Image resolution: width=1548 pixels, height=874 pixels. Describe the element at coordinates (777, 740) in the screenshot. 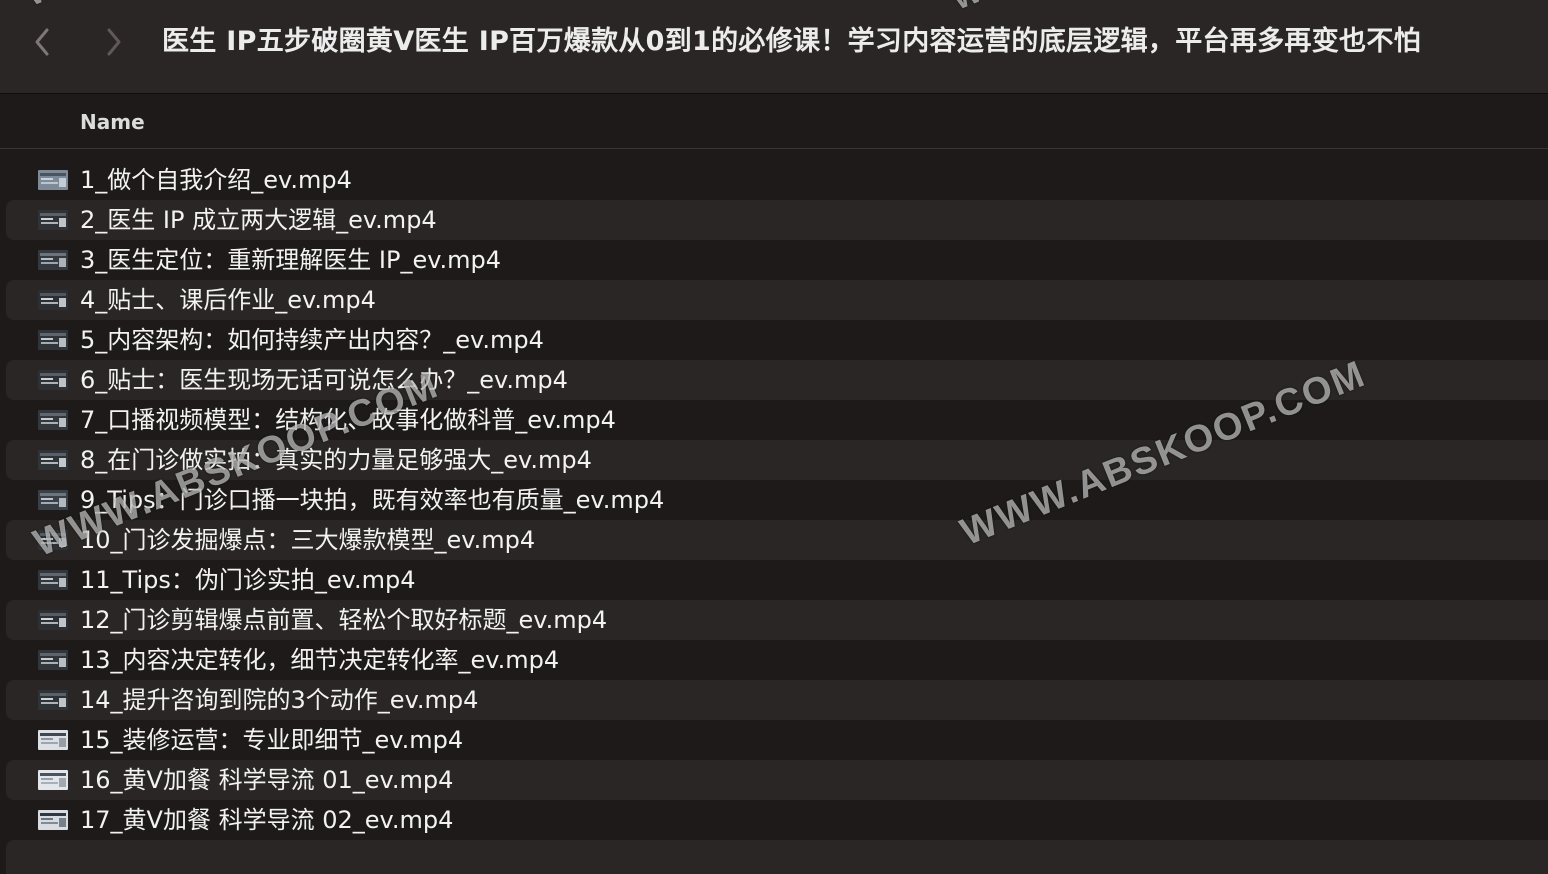

I see `file-row: 15_装修运营：专业即细节_ev.mp4` at that location.